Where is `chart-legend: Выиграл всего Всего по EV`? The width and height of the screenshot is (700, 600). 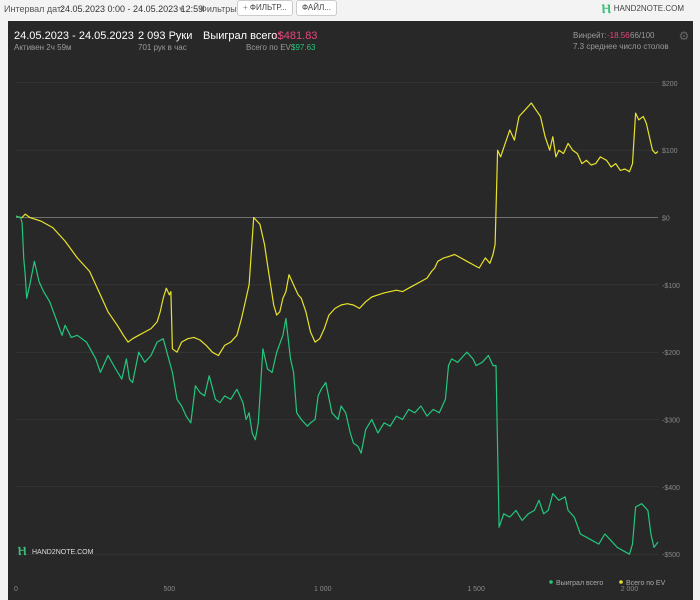
chart-legend: Выиграл всего Всего по EV is located at coordinates (607, 583).